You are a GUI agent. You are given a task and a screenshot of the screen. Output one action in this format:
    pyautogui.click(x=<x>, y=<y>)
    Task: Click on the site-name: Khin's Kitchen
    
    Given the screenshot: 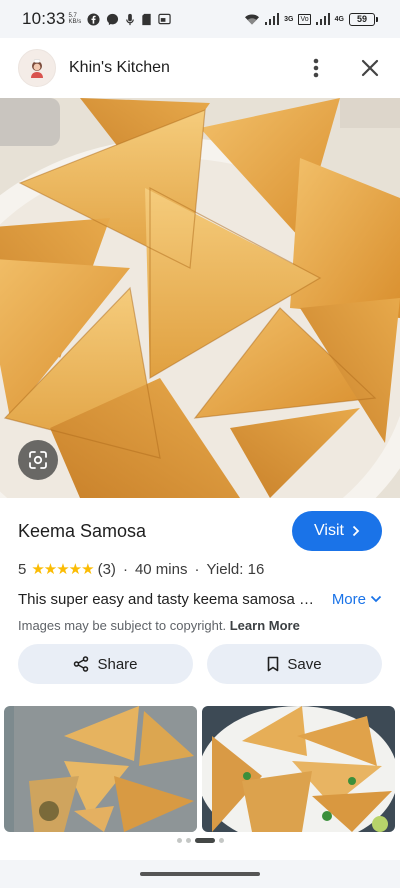 What is the action you would take?
    pyautogui.click(x=119, y=68)
    